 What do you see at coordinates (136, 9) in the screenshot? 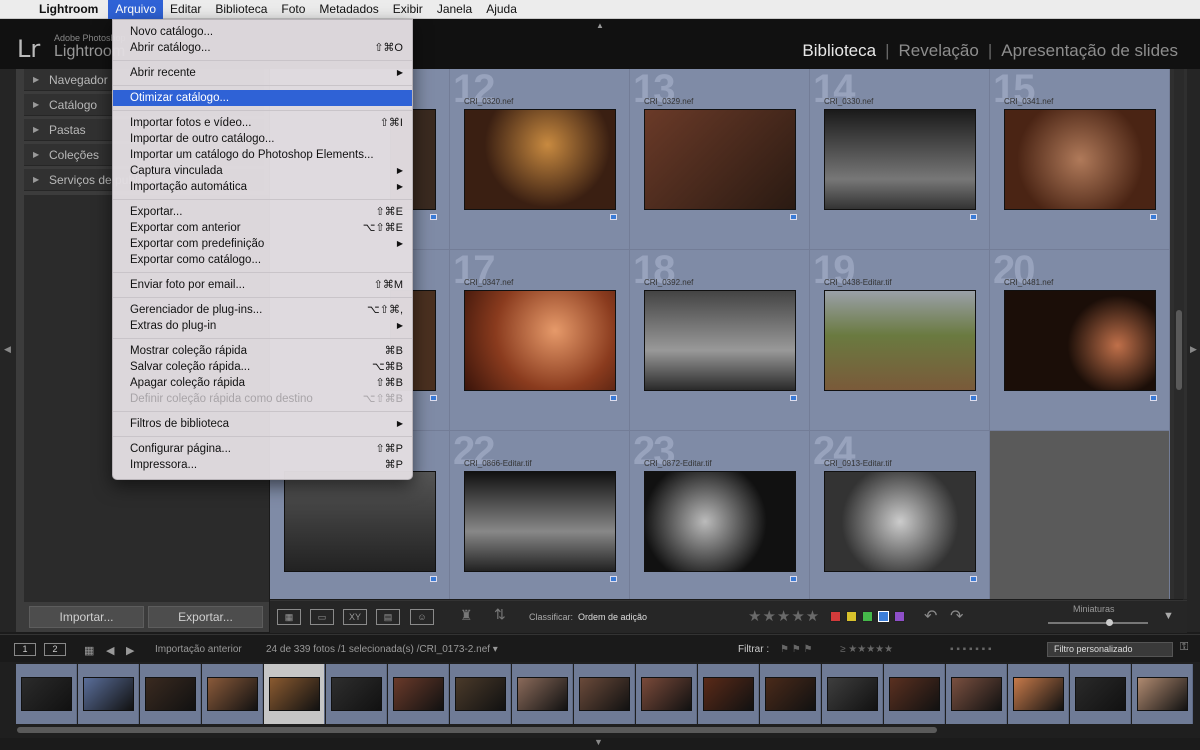
I see `menubar-item-arquivo: Arquivo` at bounding box center [136, 9].